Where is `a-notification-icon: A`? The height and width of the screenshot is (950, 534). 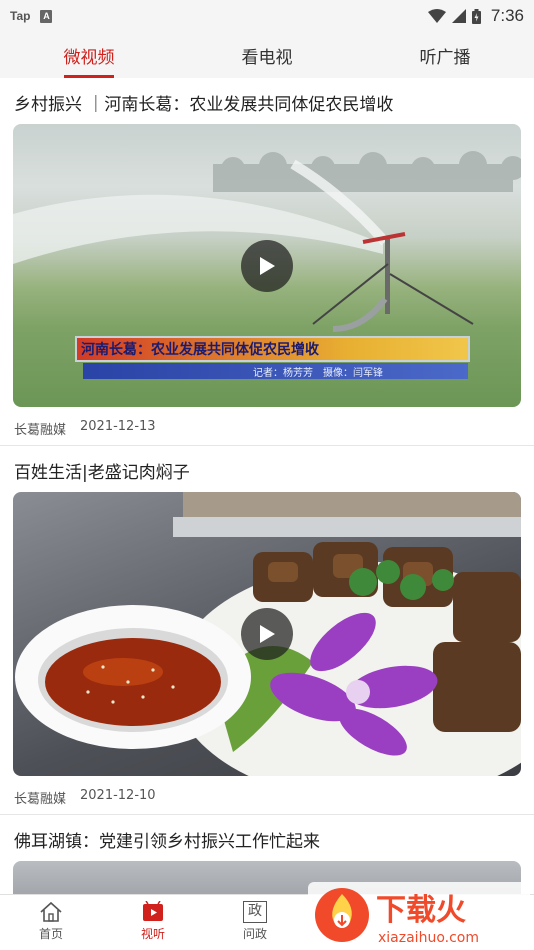
a-notification-icon: A is located at coordinates (46, 16).